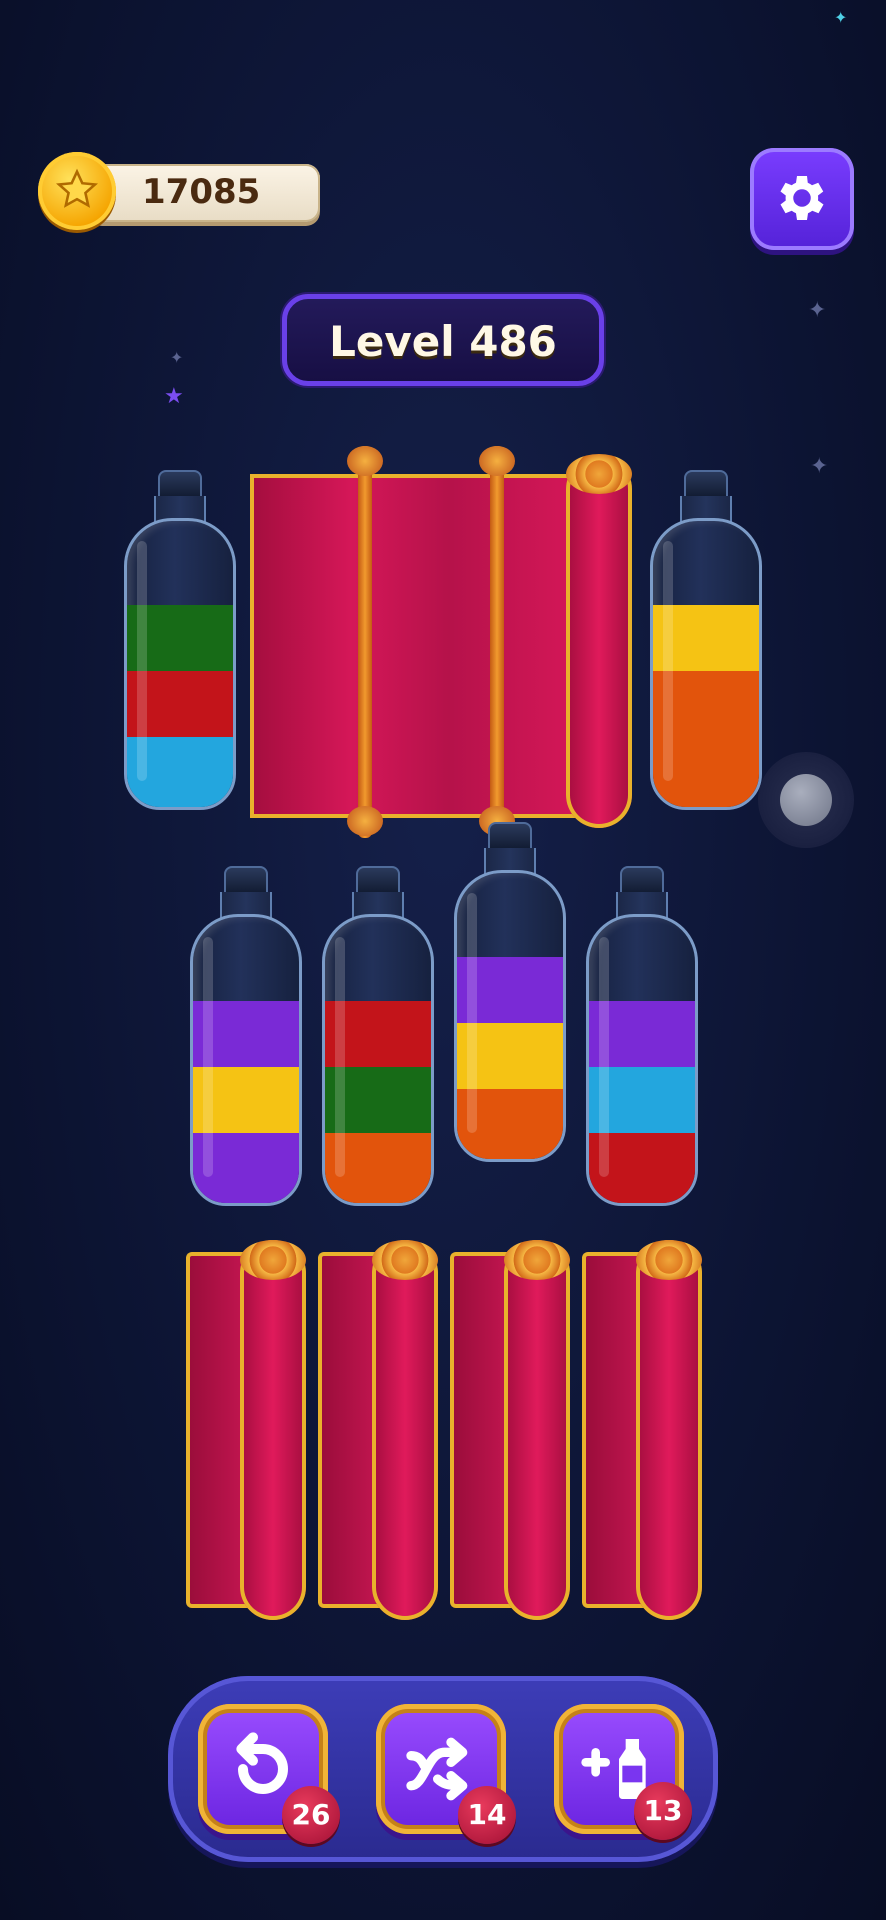 The height and width of the screenshot is (1920, 886). I want to click on scroll-panel, so click(414, 646).